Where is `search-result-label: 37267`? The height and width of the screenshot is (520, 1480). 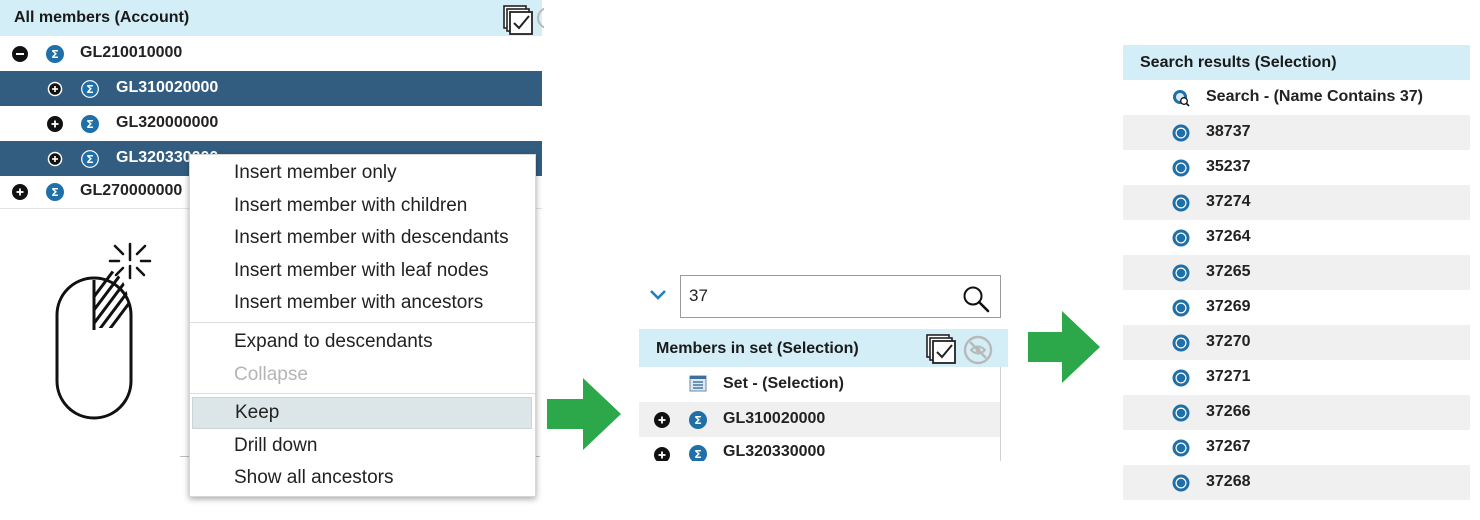
search-result-label: 37267 is located at coordinates (1228, 446).